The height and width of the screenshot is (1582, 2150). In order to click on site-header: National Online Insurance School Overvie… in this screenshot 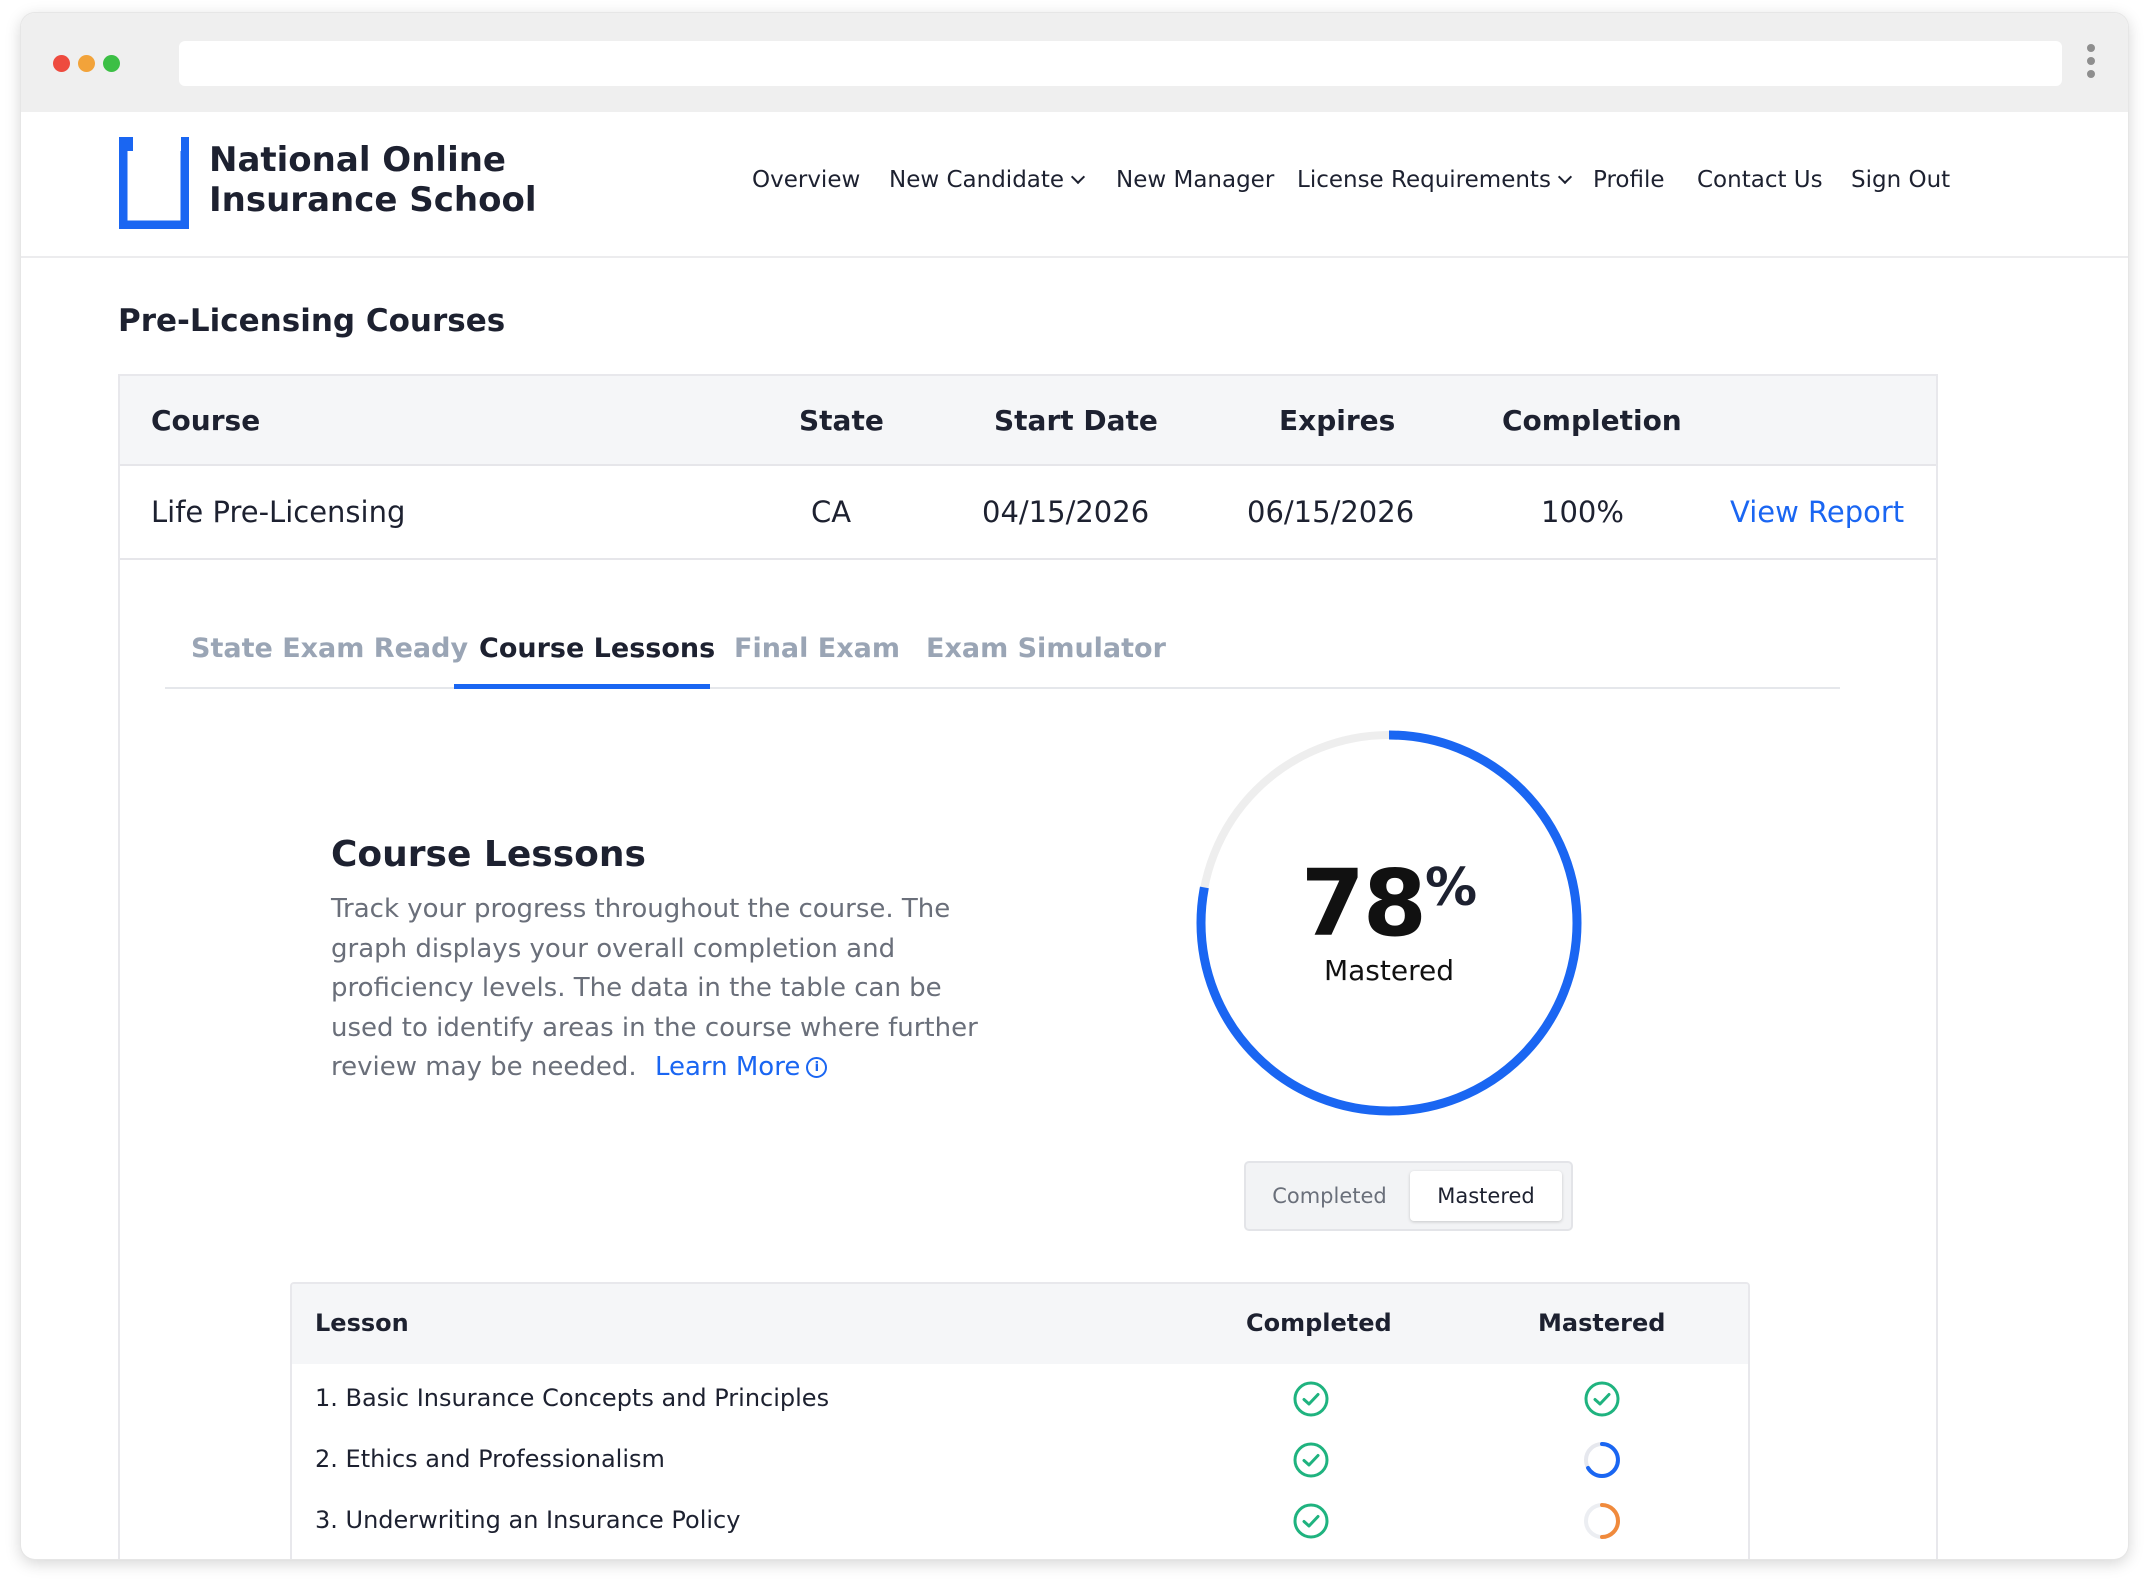, I will do `click(1074, 185)`.